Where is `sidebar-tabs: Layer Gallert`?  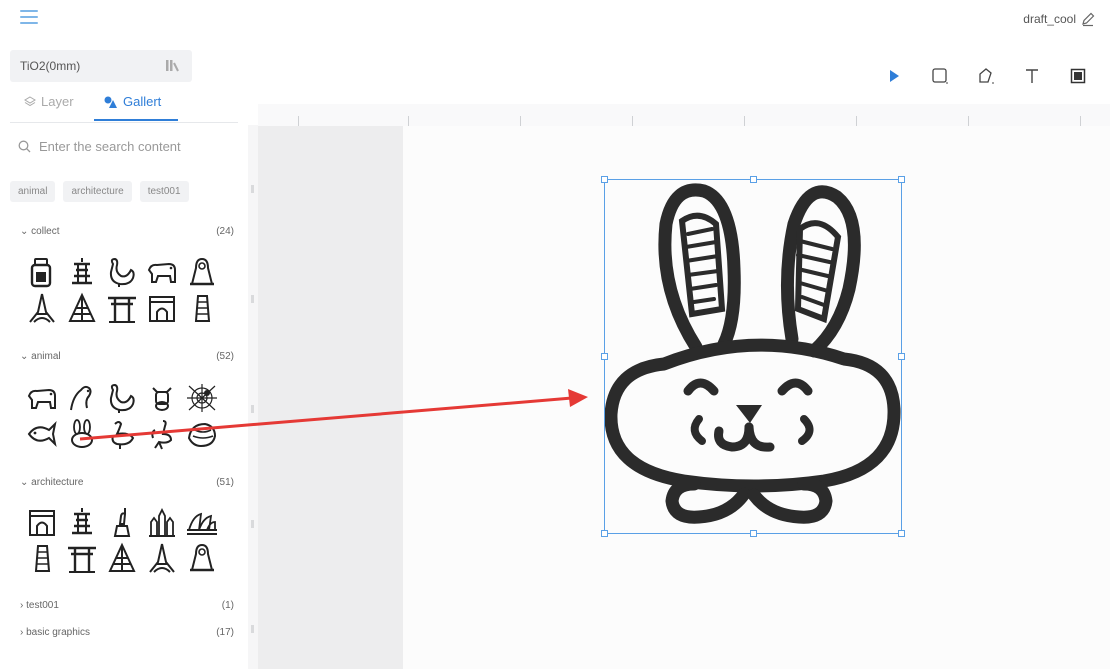
sidebar-tabs: Layer Gallert is located at coordinates (124, 105).